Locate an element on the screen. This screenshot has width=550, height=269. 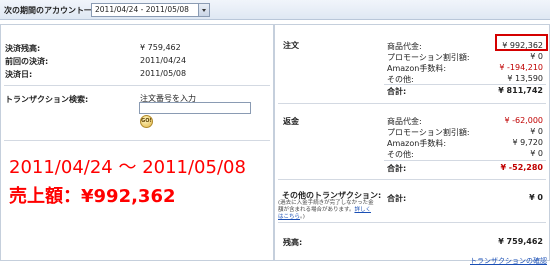
overlay-sales-amount: 売上額：¥992,362 is located at coordinates (92, 196).